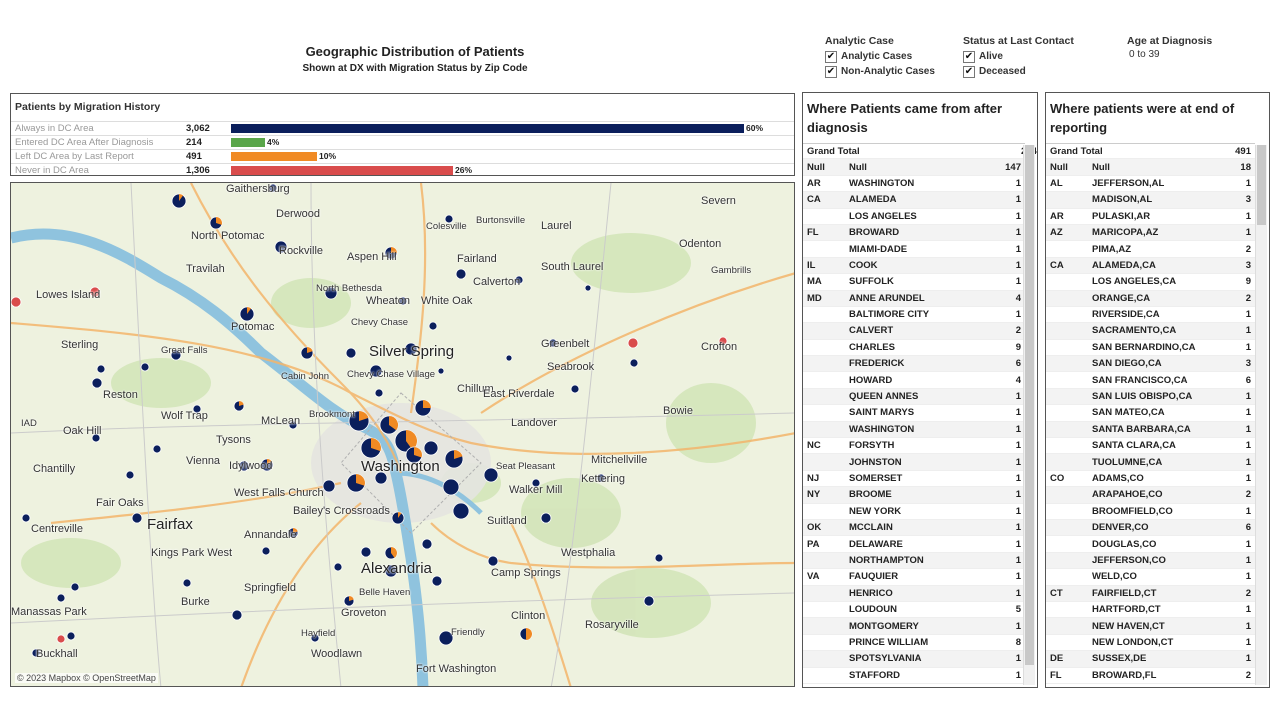 This screenshot has width=1280, height=720. I want to click on table-row: MIAMI-DADE 1, so click(914, 249).